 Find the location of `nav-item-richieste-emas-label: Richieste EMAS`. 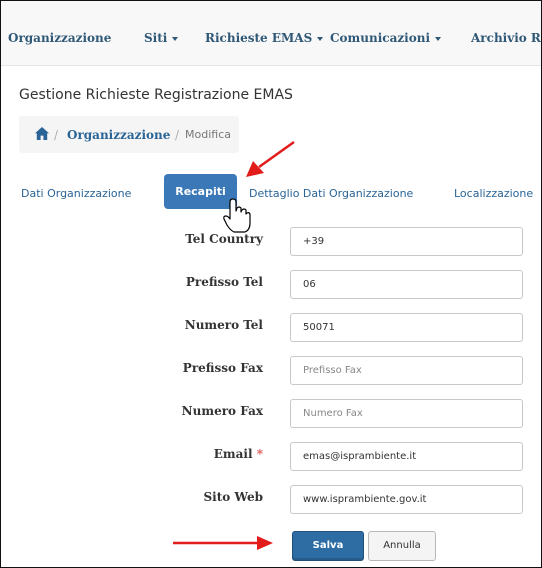

nav-item-richieste-emas-label: Richieste EMAS is located at coordinates (259, 38).